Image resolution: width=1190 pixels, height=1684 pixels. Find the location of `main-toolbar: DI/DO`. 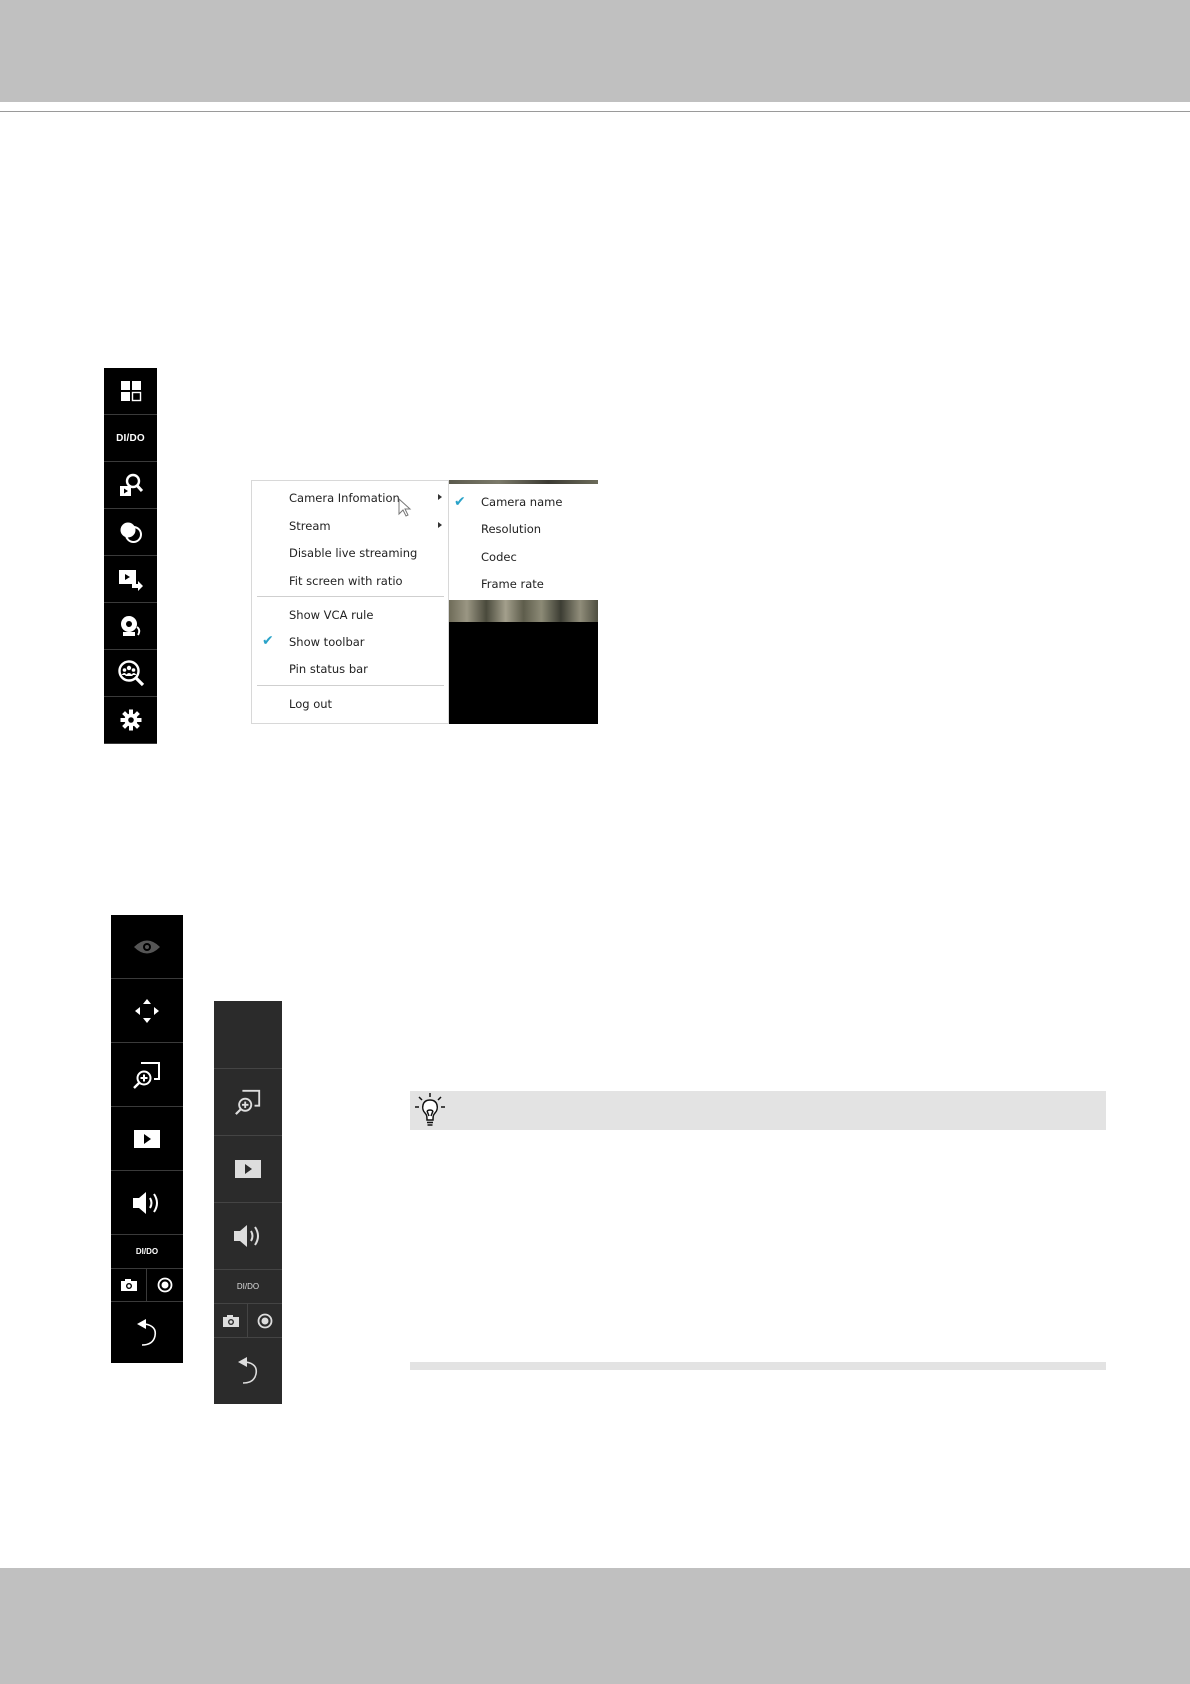

main-toolbar: DI/DO is located at coordinates (130, 556).